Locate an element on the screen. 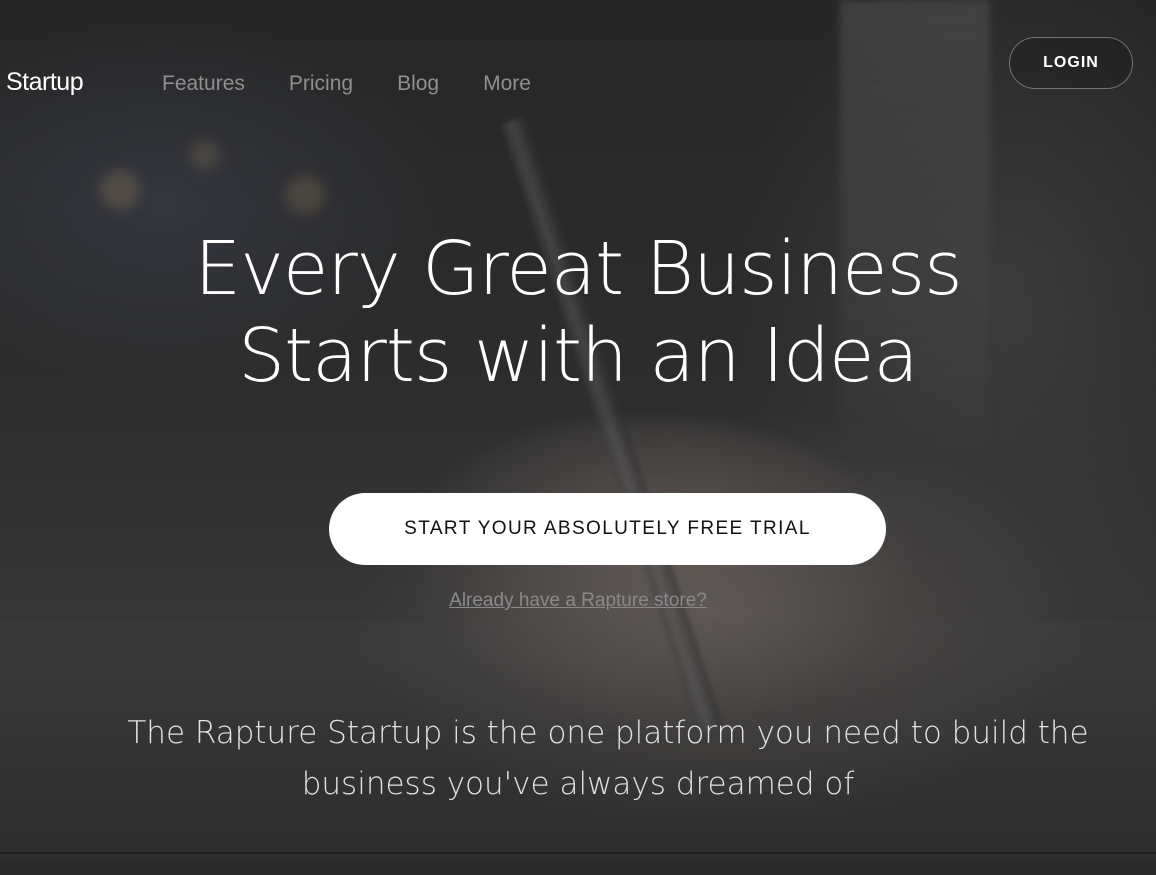  background-divider is located at coordinates (578, 853).